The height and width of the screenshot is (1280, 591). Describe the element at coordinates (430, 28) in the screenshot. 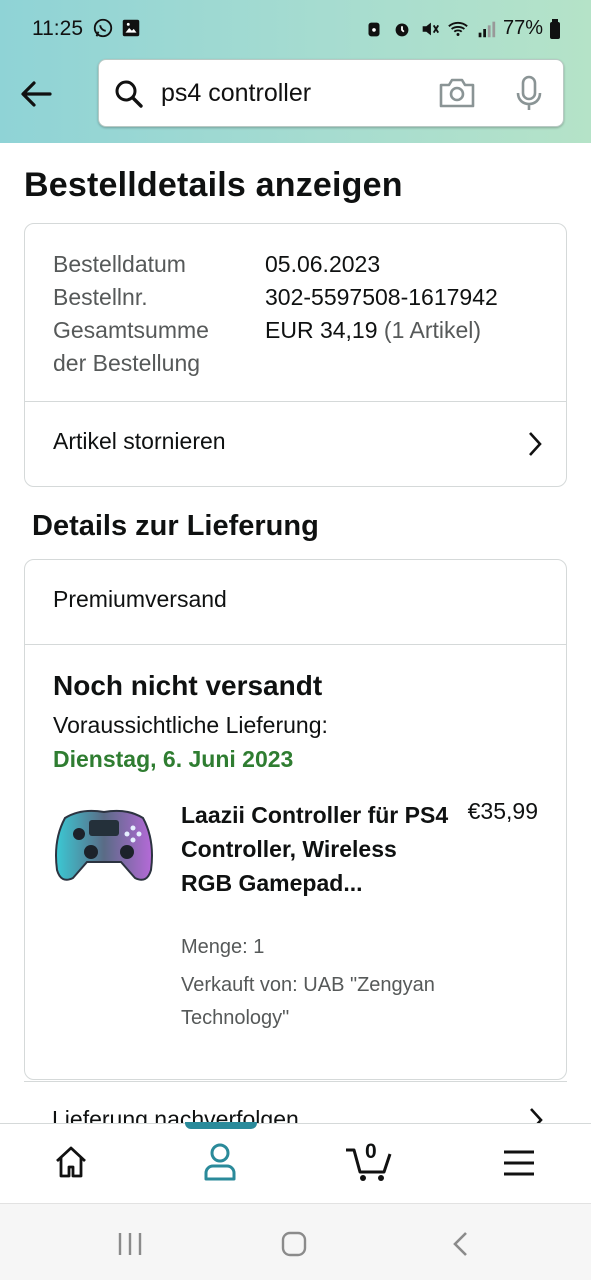

I see `mute-icon` at that location.